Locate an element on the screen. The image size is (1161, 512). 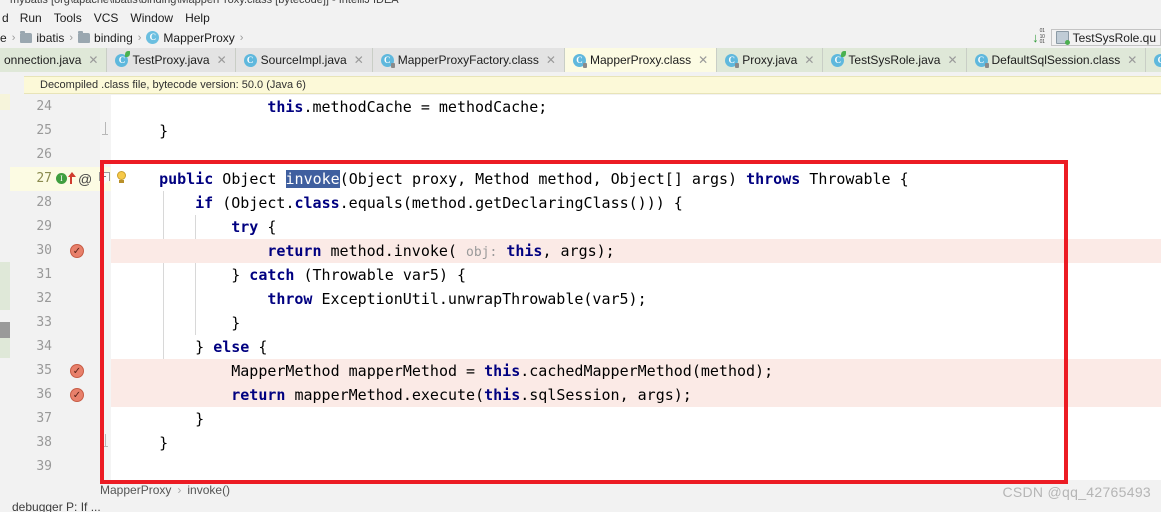
tab-label: Proxy.java is located at coordinates (770, 60).